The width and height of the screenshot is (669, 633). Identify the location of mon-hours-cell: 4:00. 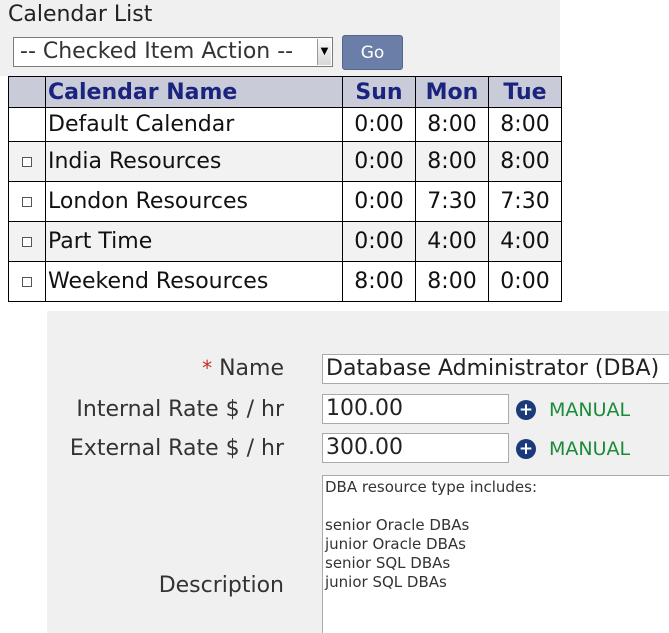
(452, 241).